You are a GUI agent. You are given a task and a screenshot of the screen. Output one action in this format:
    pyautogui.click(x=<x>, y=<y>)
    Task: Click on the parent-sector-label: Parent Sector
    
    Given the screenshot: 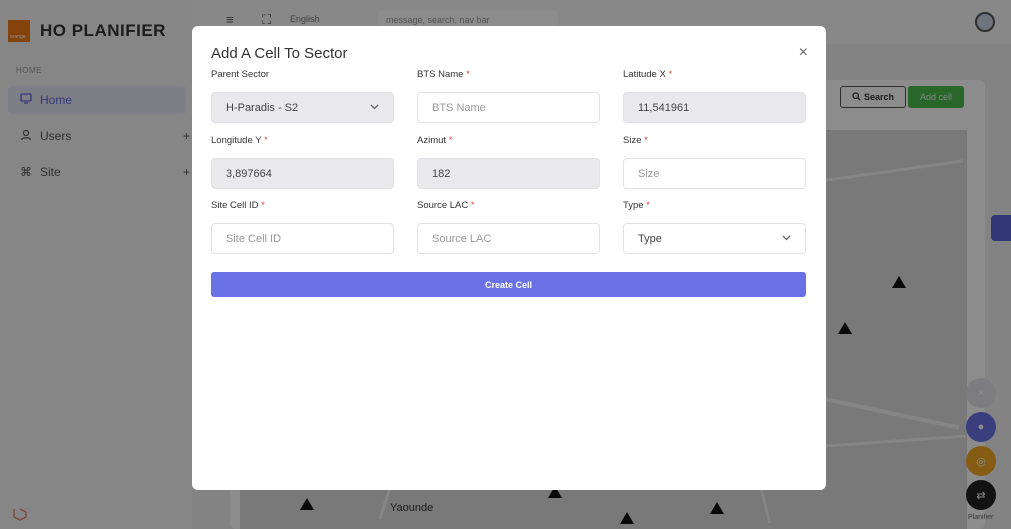 What is the action you would take?
    pyautogui.click(x=240, y=74)
    